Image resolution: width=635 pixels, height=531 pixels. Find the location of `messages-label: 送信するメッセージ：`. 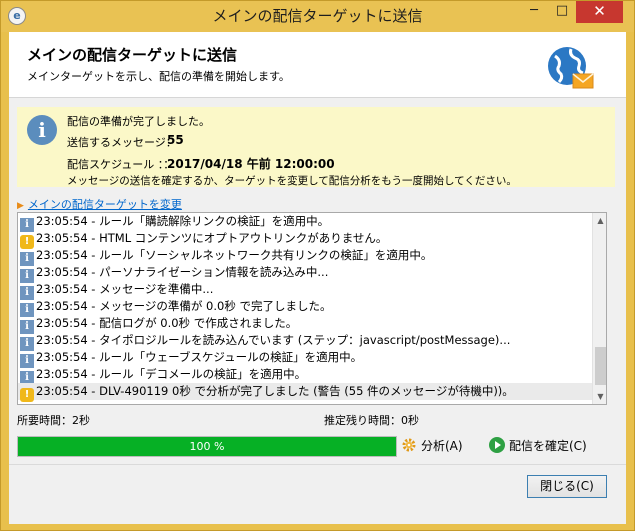

messages-label: 送信するメッセージ： is located at coordinates (122, 142).